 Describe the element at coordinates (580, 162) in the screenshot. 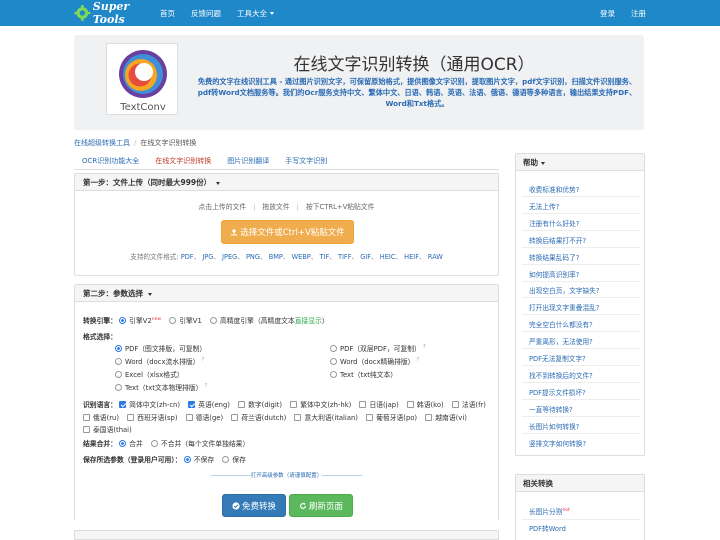

I see `help-header: 帮助` at that location.